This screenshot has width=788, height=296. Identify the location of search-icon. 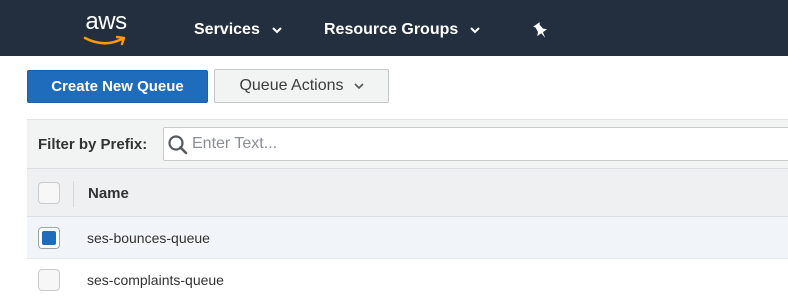
(178, 147).